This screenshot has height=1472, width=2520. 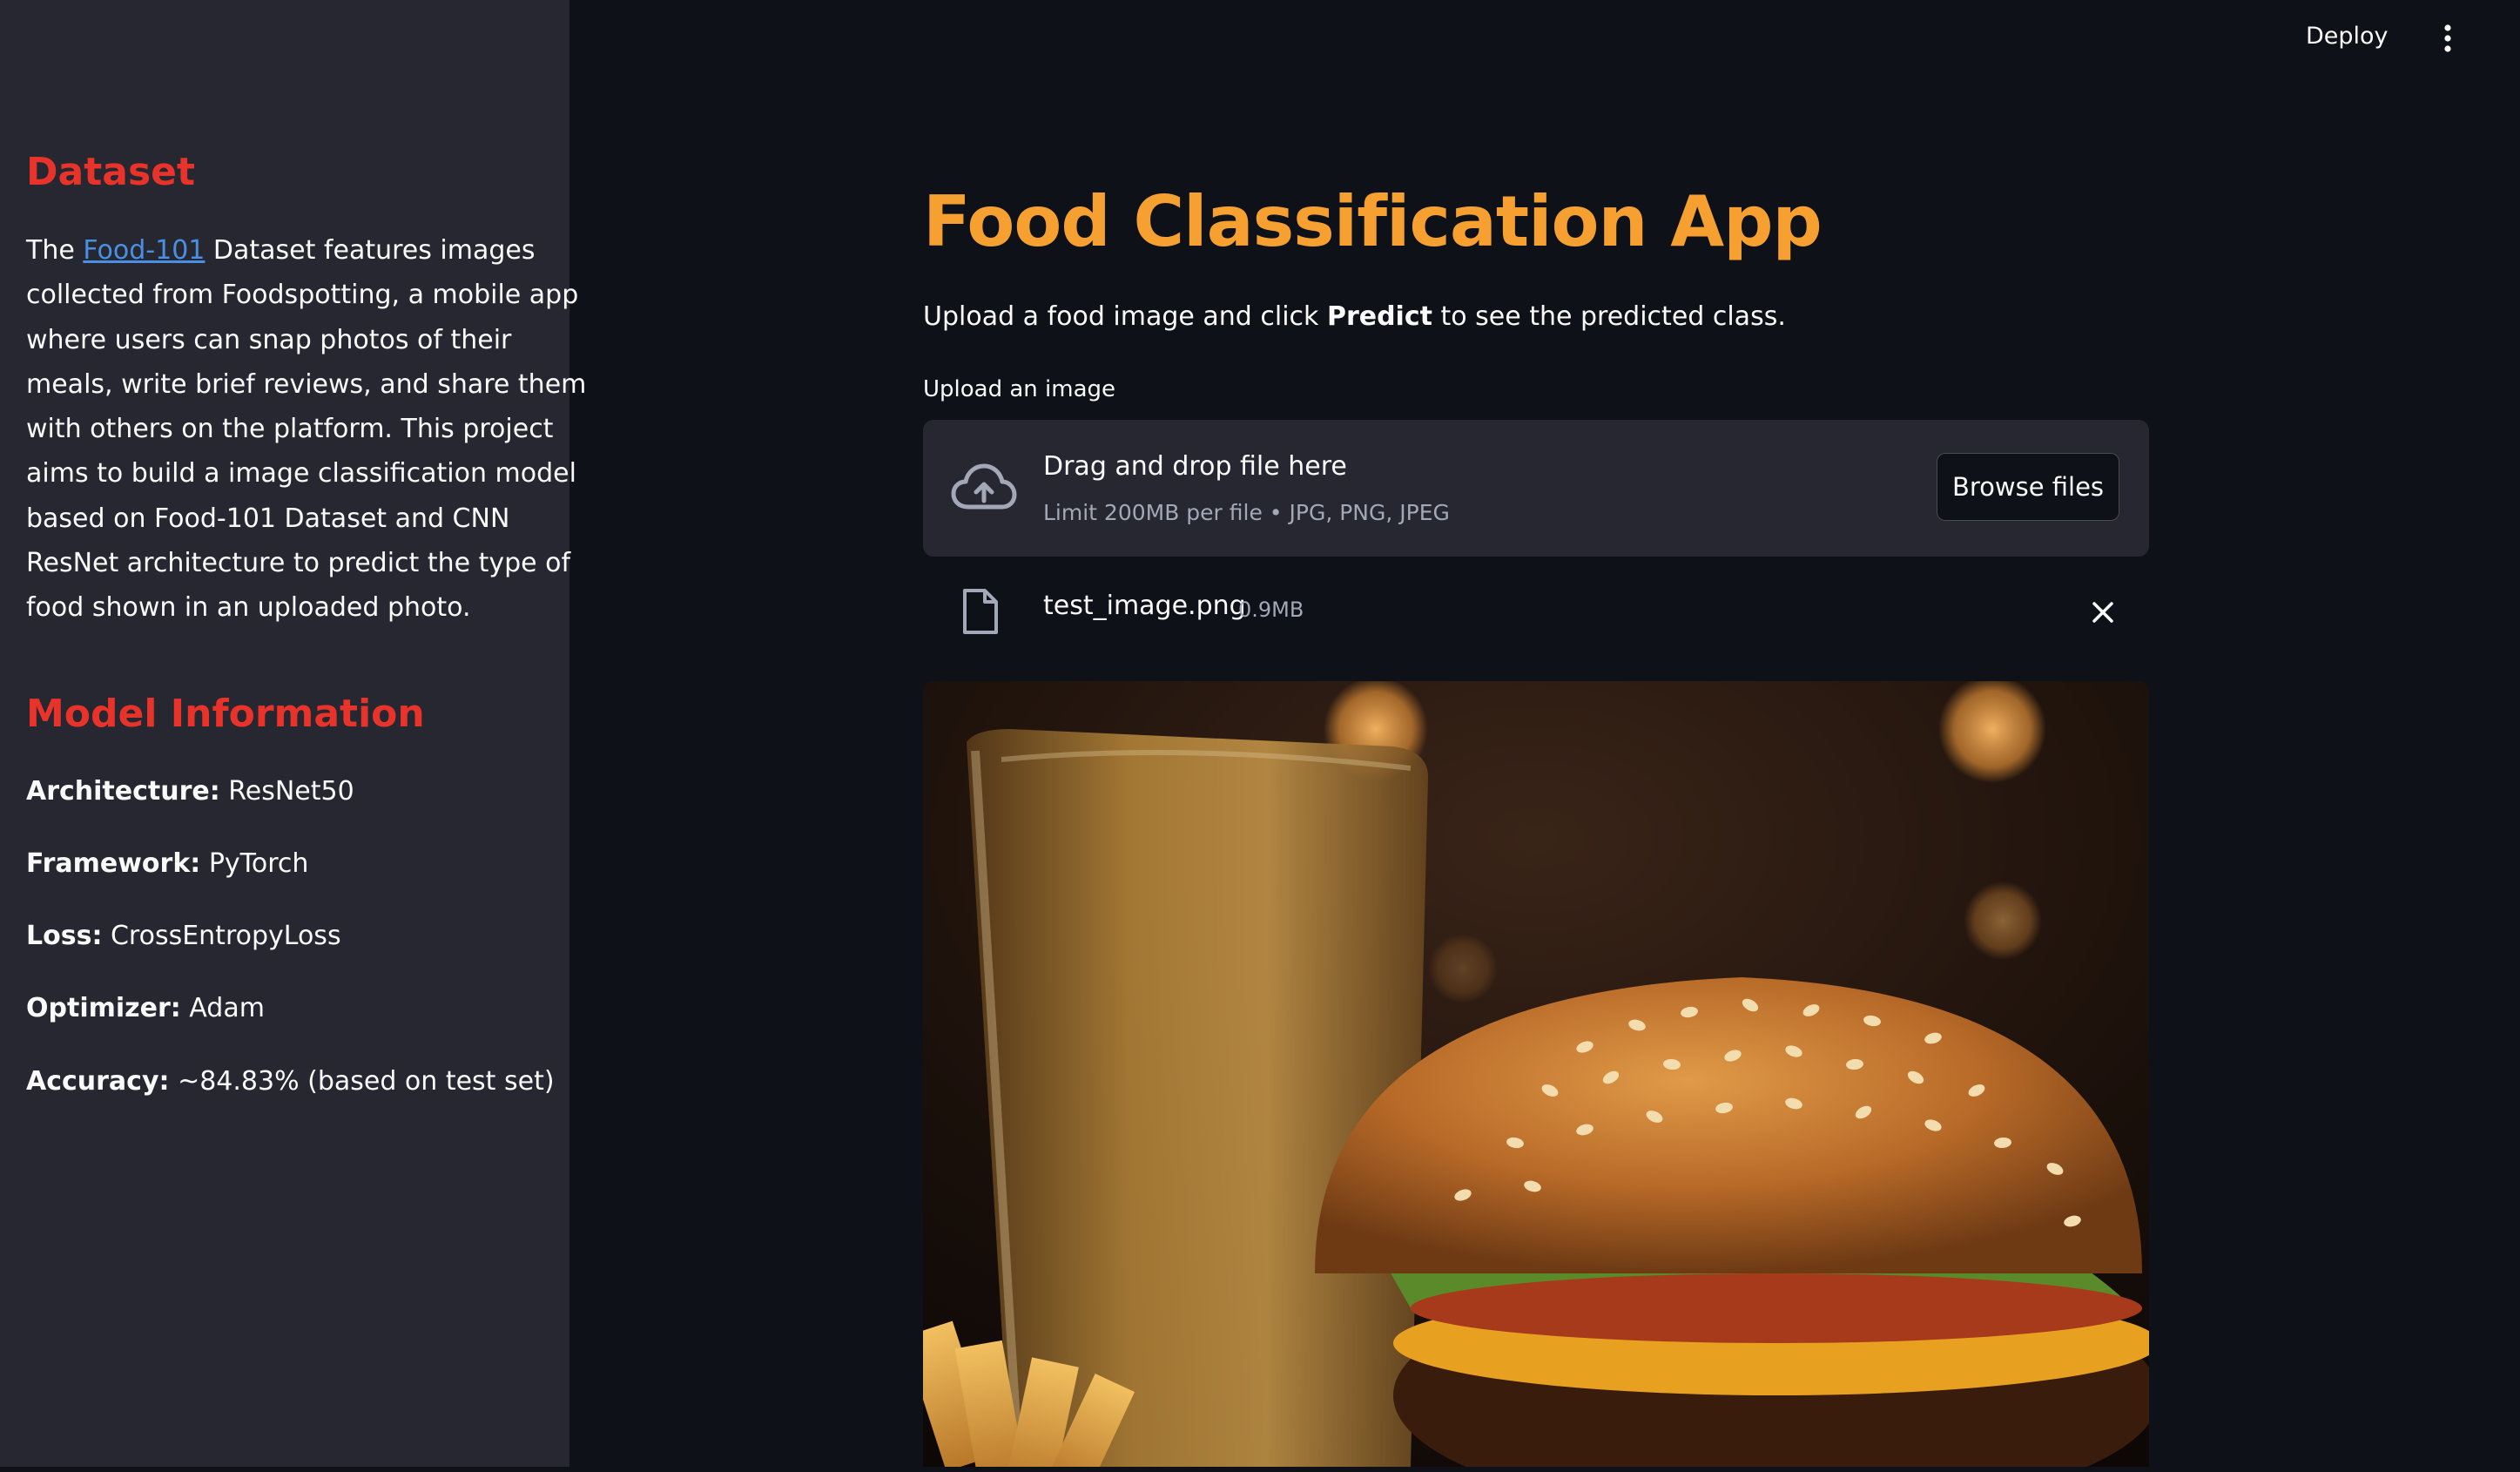 I want to click on upload-label: Upload an image, so click(x=1019, y=389).